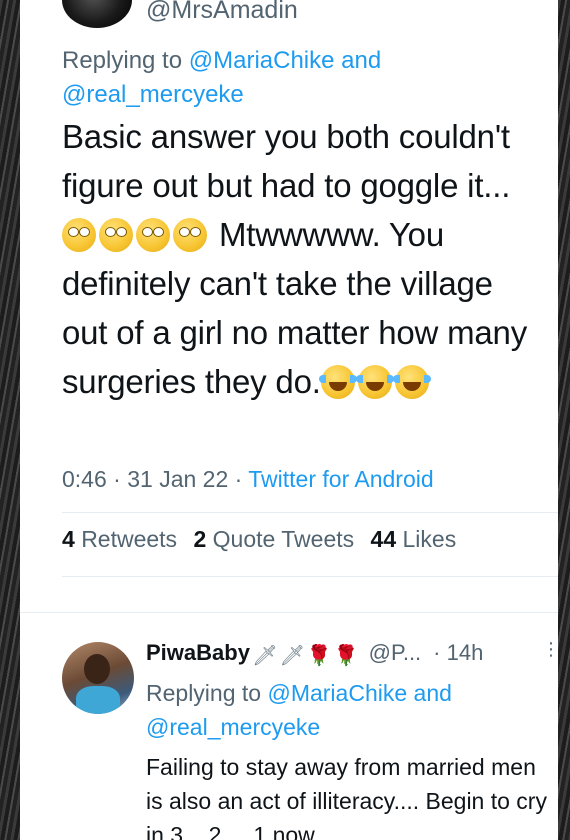 The width and height of the screenshot is (570, 840). I want to click on author-avatar, so click(97, 14).